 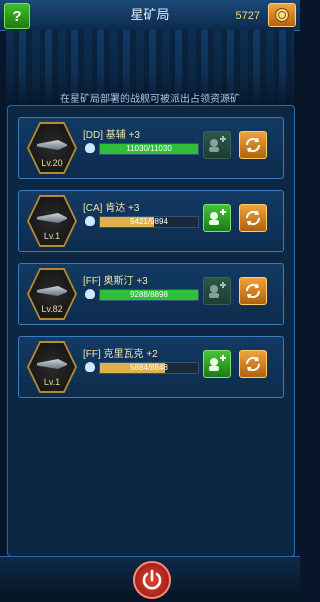 What do you see at coordinates (247, 16) in the screenshot?
I see `currency-value: 5727` at bounding box center [247, 16].